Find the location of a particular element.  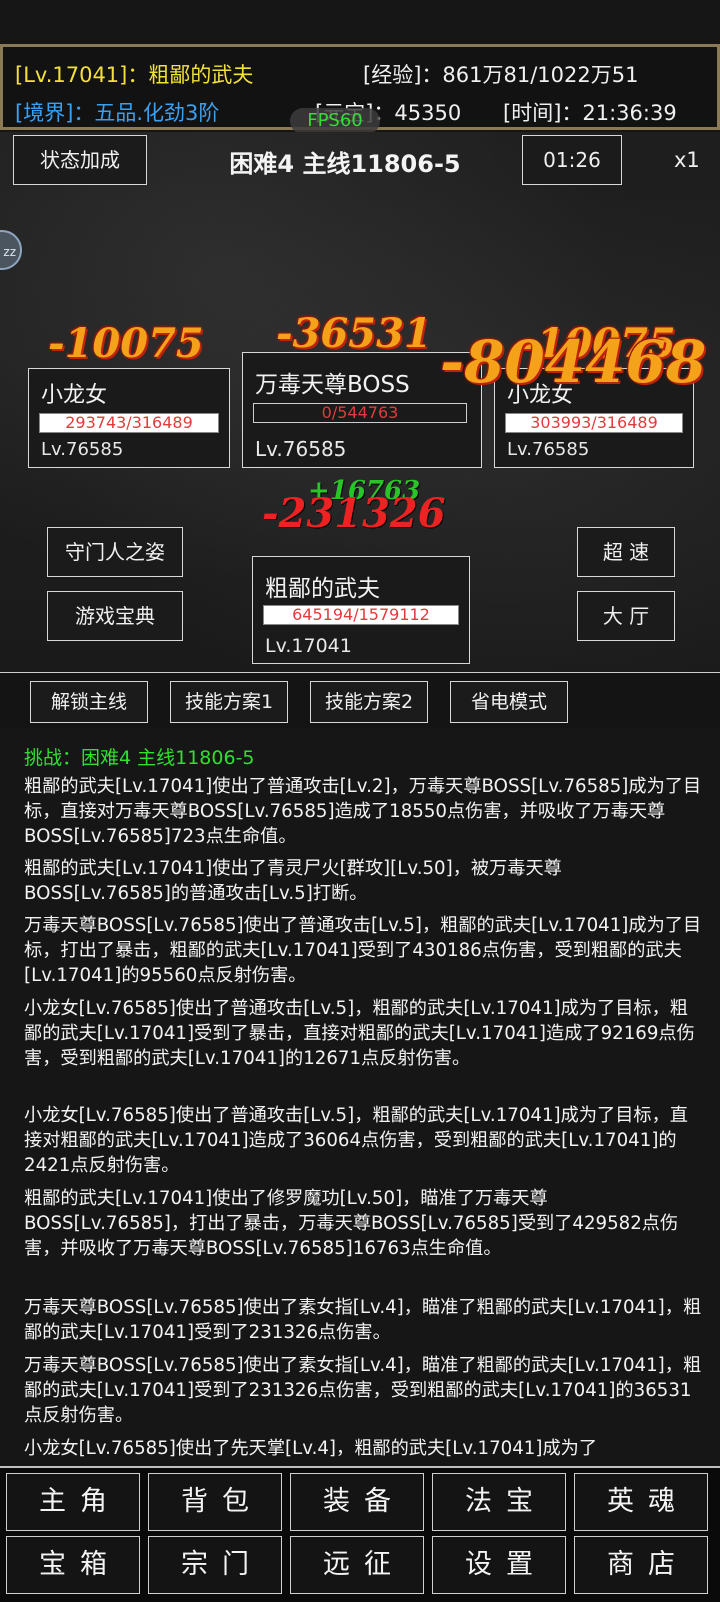

exp-readout: [经验]：861万81/1022万51 is located at coordinates (501, 75).